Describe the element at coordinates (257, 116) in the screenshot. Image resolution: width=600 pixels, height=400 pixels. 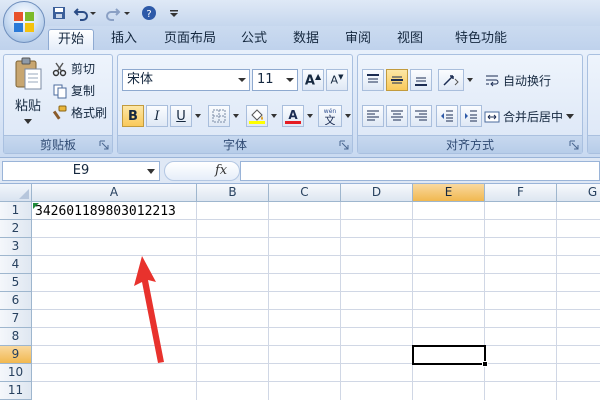
I see `fill-color-button` at that location.